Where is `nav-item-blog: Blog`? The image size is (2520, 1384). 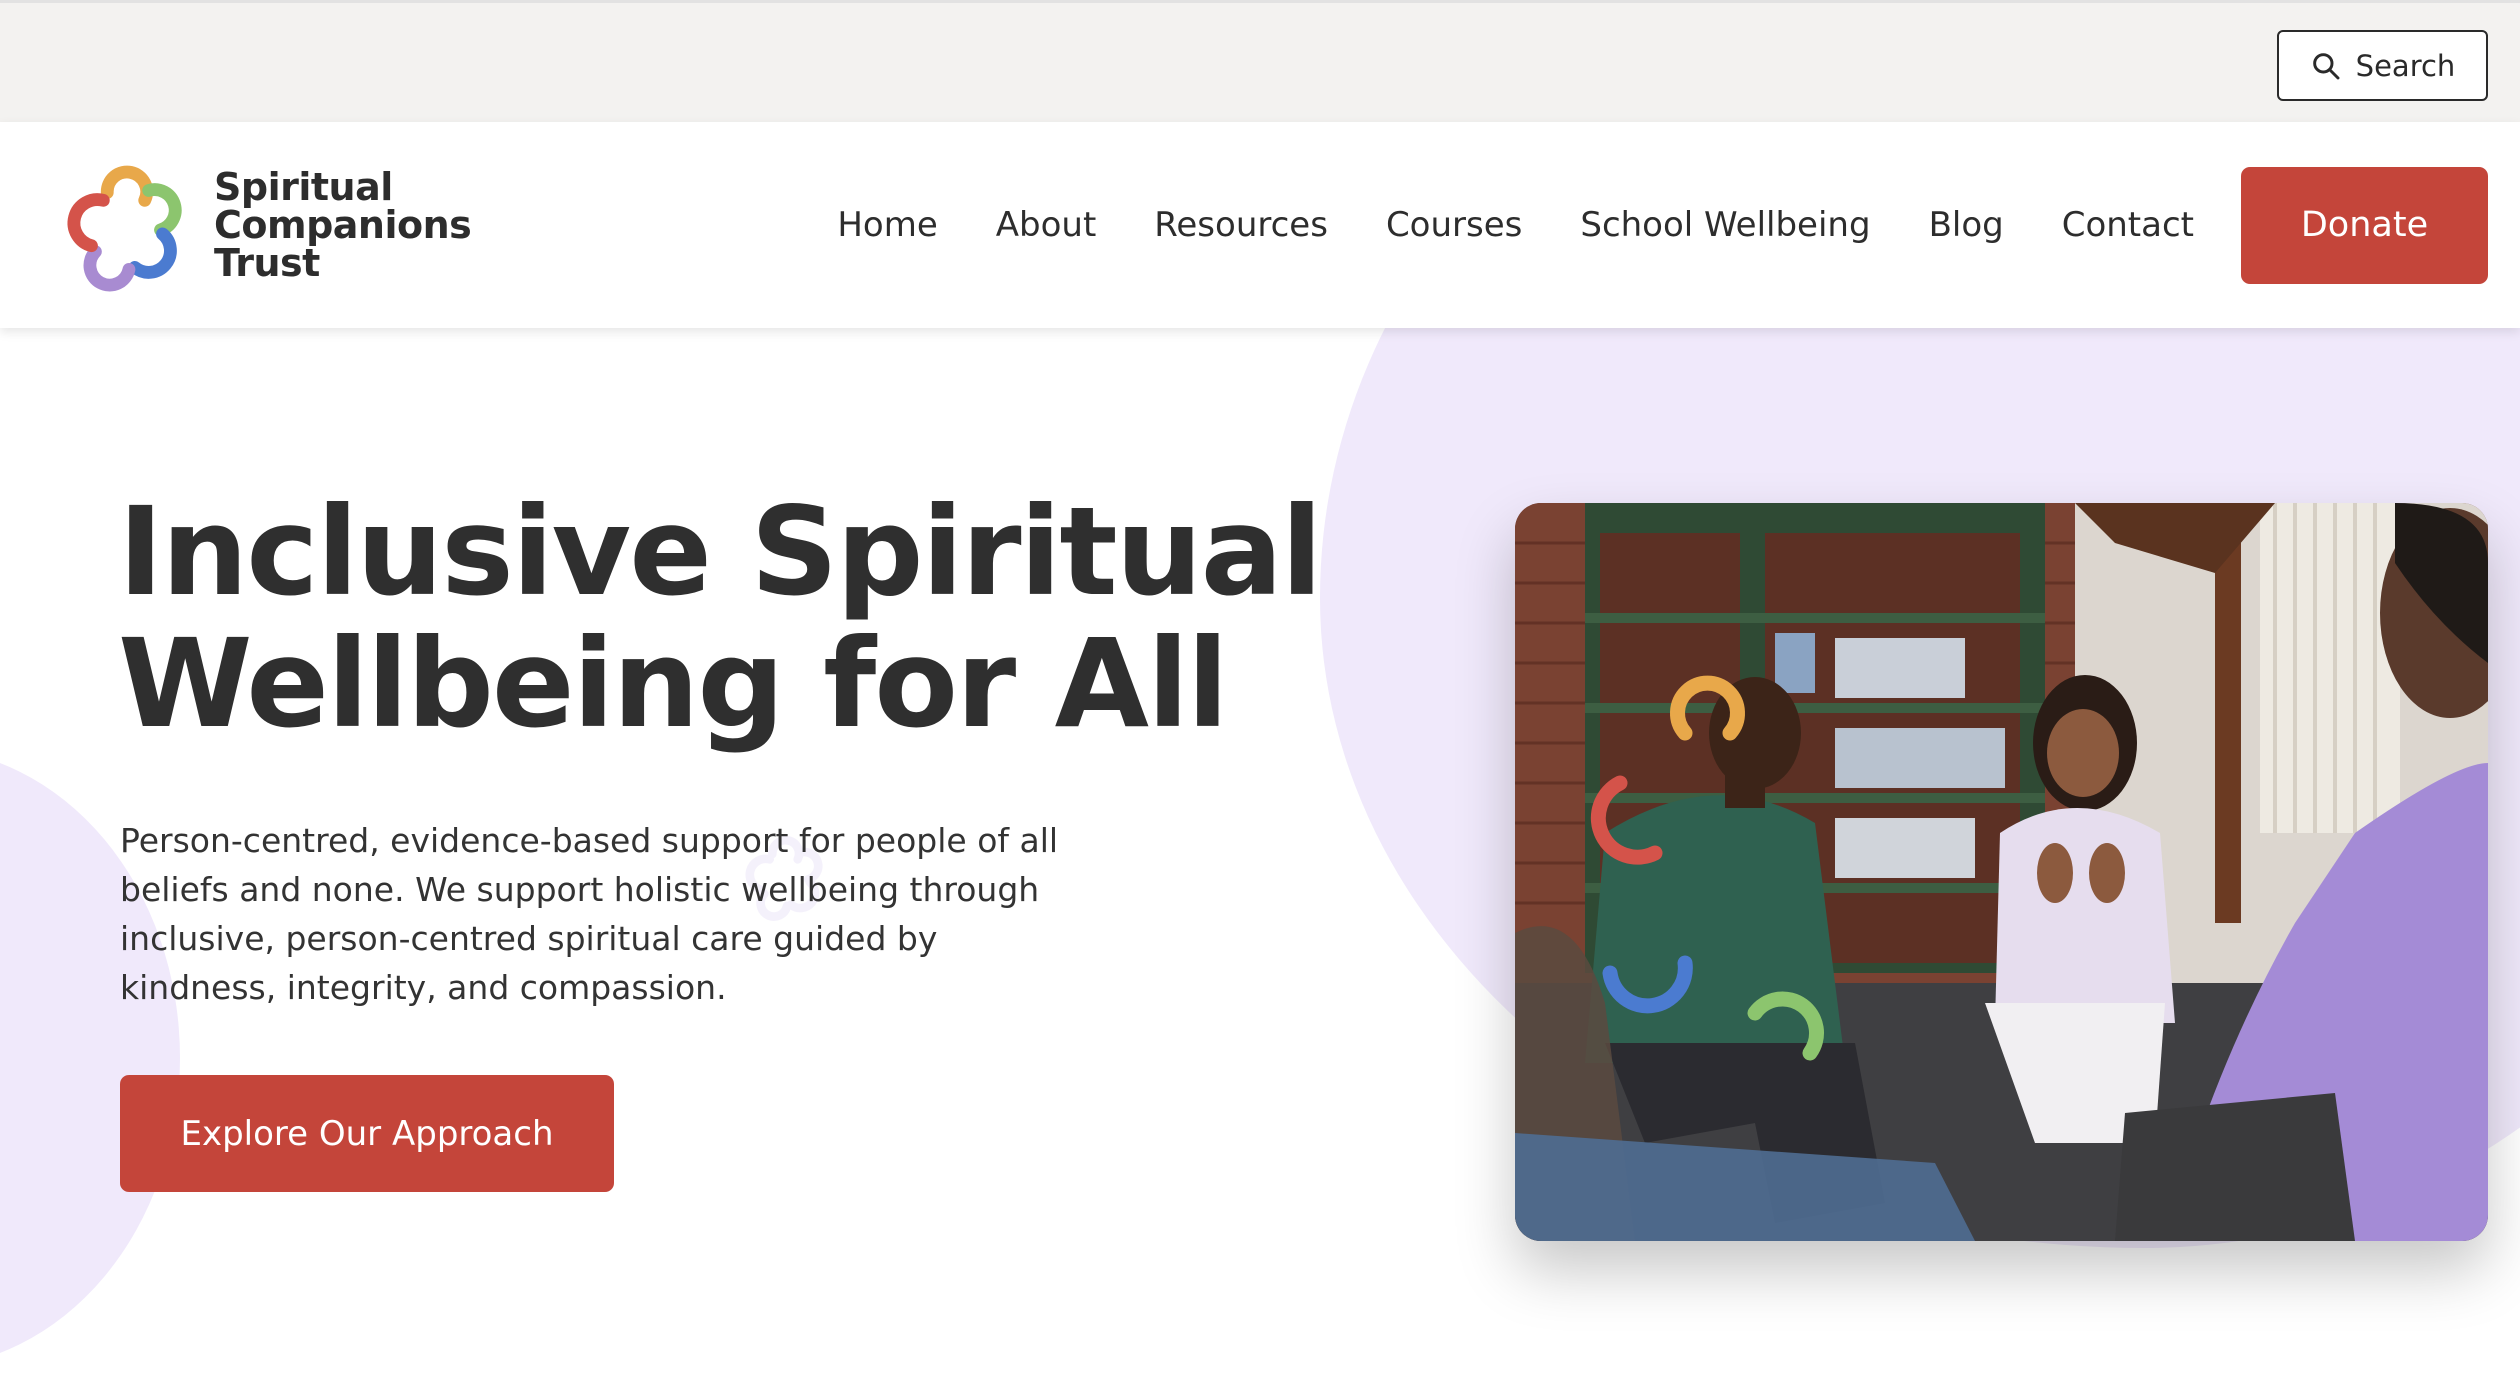 nav-item-blog: Blog is located at coordinates (1966, 225).